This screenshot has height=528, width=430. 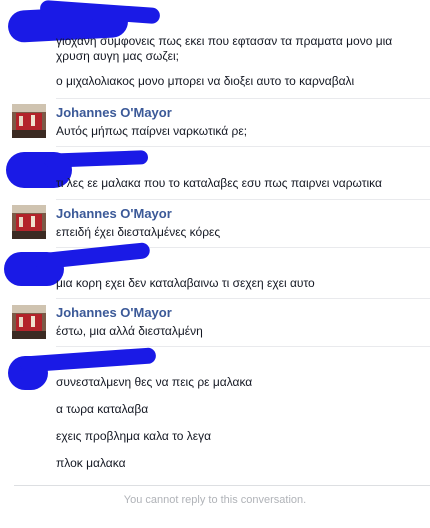 What do you see at coordinates (91, 463) in the screenshot?
I see `message-text: πλοκ μαλακα` at bounding box center [91, 463].